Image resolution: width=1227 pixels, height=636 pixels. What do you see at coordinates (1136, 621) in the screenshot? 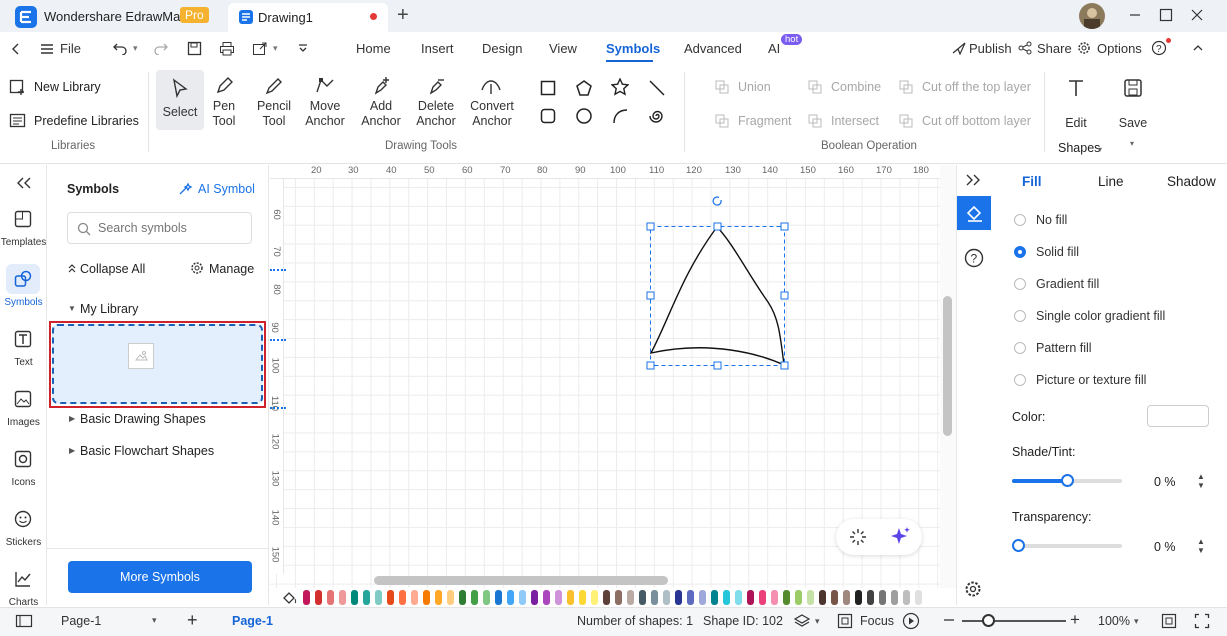
I see `zoom-dropdown-icon: ▾` at bounding box center [1136, 621].